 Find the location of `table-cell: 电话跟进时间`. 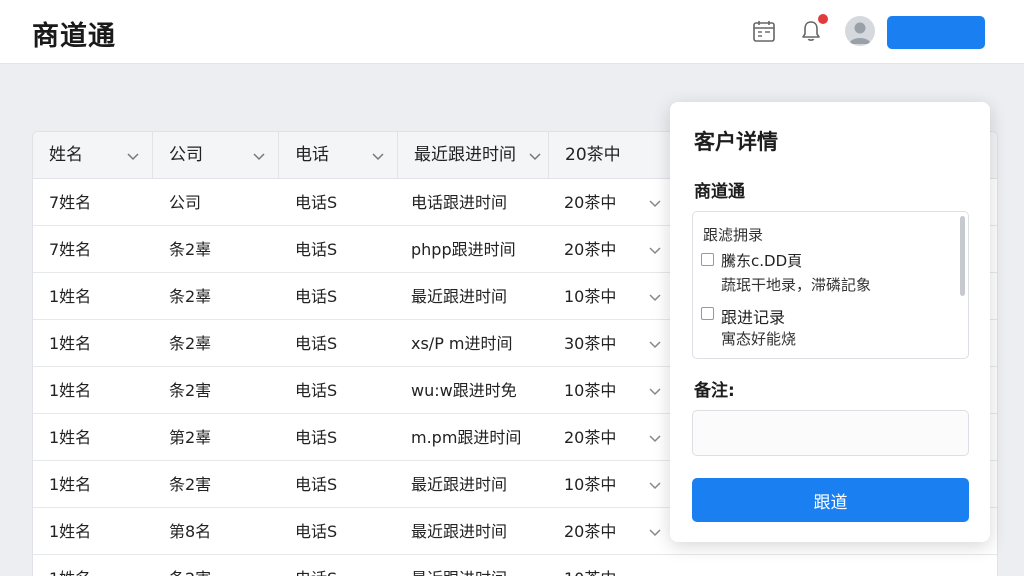

table-cell: 电话跟进时间 is located at coordinates (459, 202).